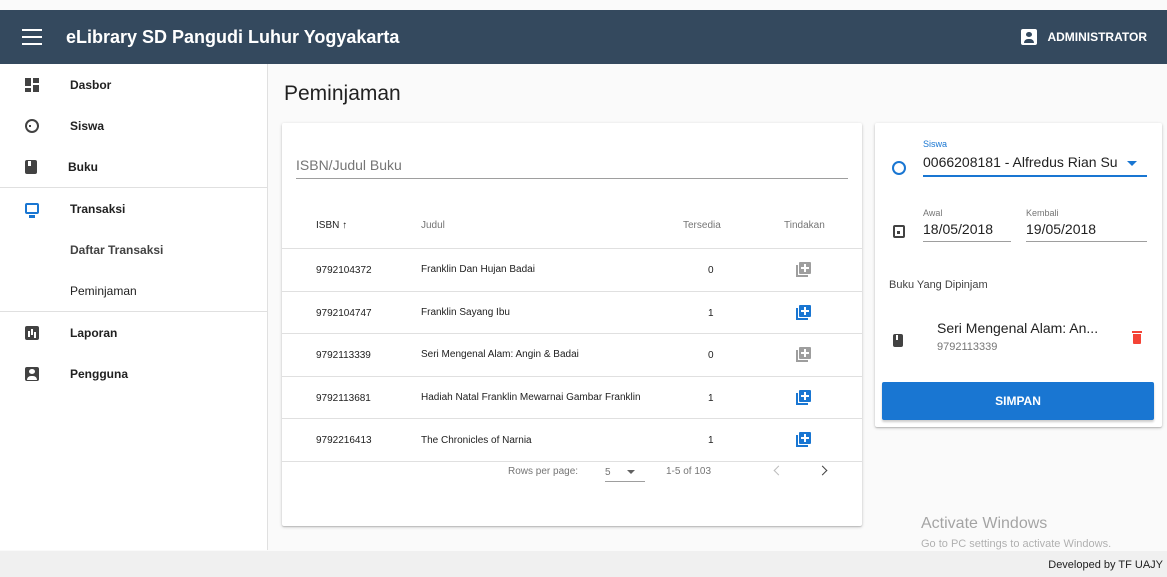 This screenshot has width=1167, height=577. I want to click on calendar-icon, so click(899, 231).